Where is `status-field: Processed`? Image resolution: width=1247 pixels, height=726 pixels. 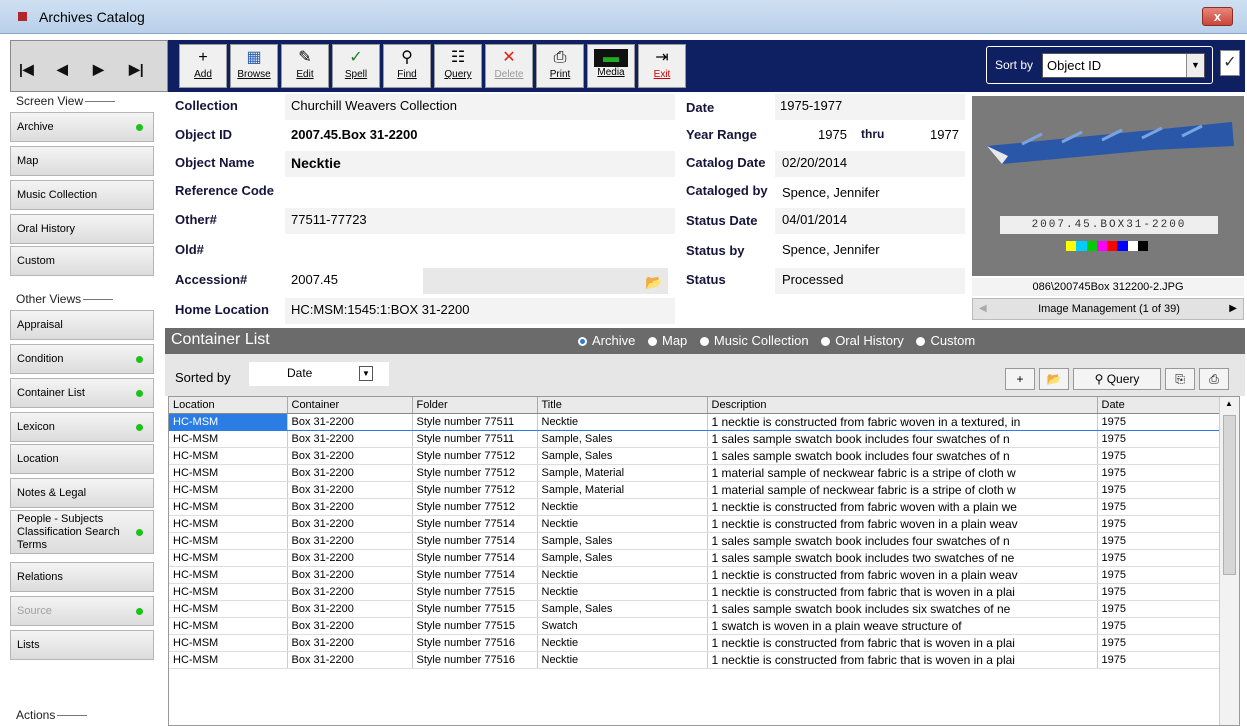 status-field: Processed is located at coordinates (812, 279).